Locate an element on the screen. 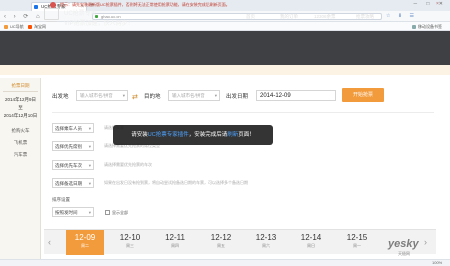 Image resolution: width=450 pixels, height=266 pixels. folder-icon is located at coordinates (414, 26).